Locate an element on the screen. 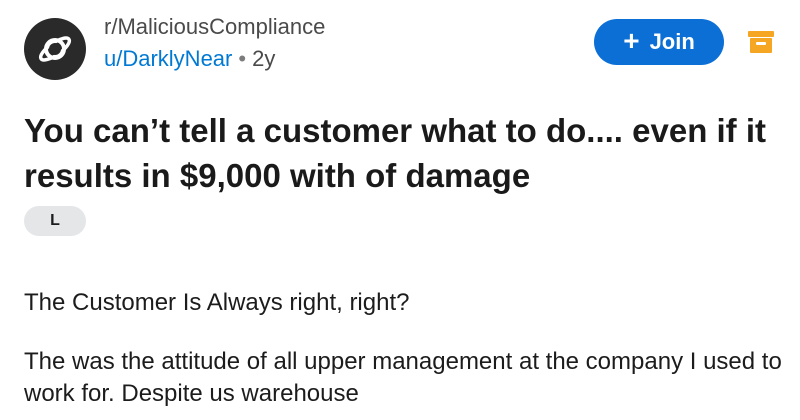 This screenshot has width=800, height=420. save-icon is located at coordinates (761, 42).